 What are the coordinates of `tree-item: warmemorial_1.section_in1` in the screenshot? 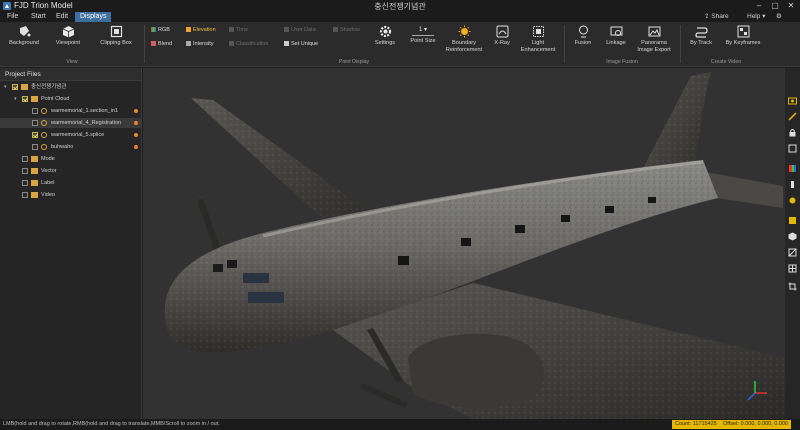 It's located at (71, 111).